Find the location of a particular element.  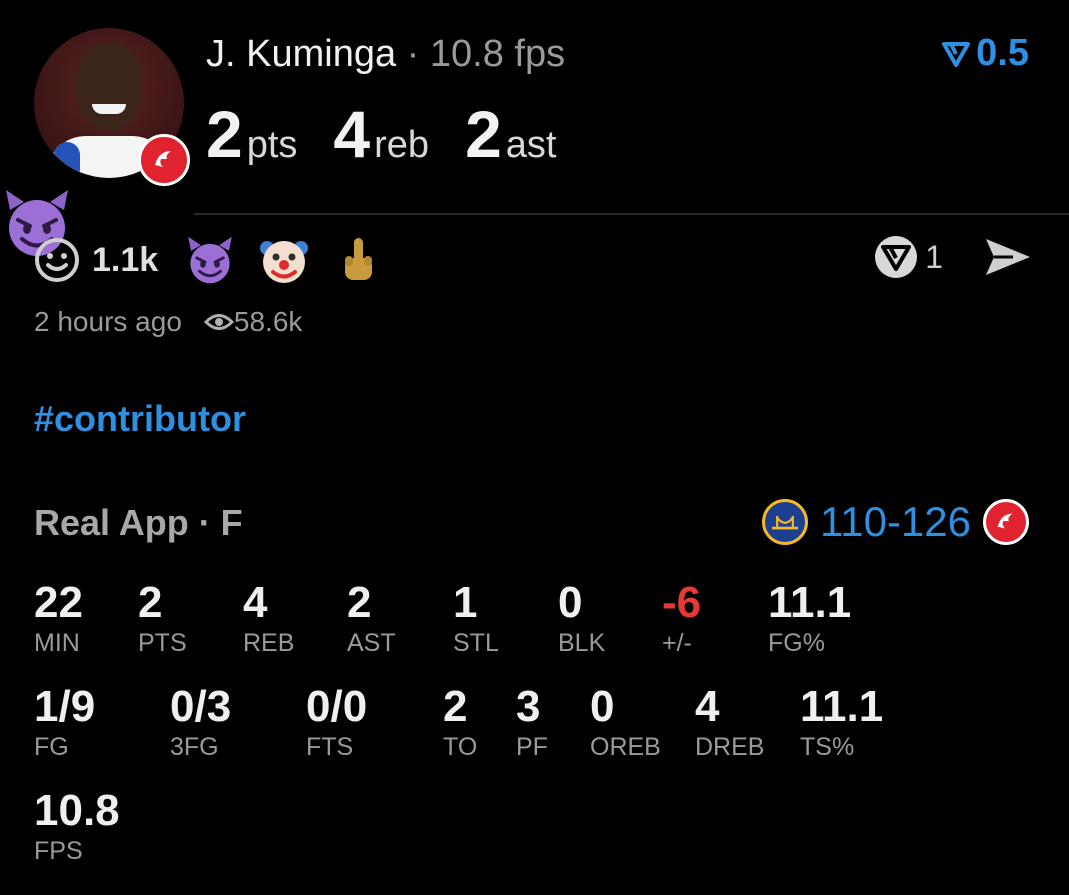

stat-label: STL is located at coordinates (476, 643).